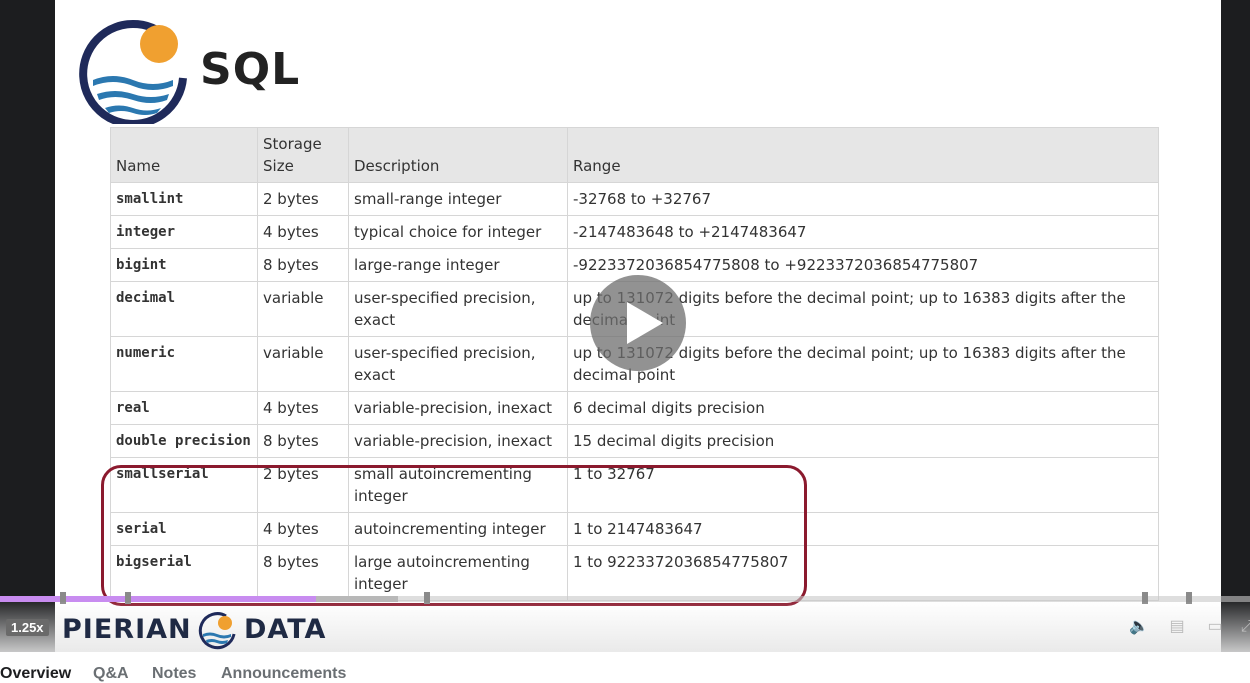 Image resolution: width=1250 pixels, height=683 pixels. What do you see at coordinates (303, 199) in the screenshot?
I see `storage-size-cell: 2 bytes` at bounding box center [303, 199].